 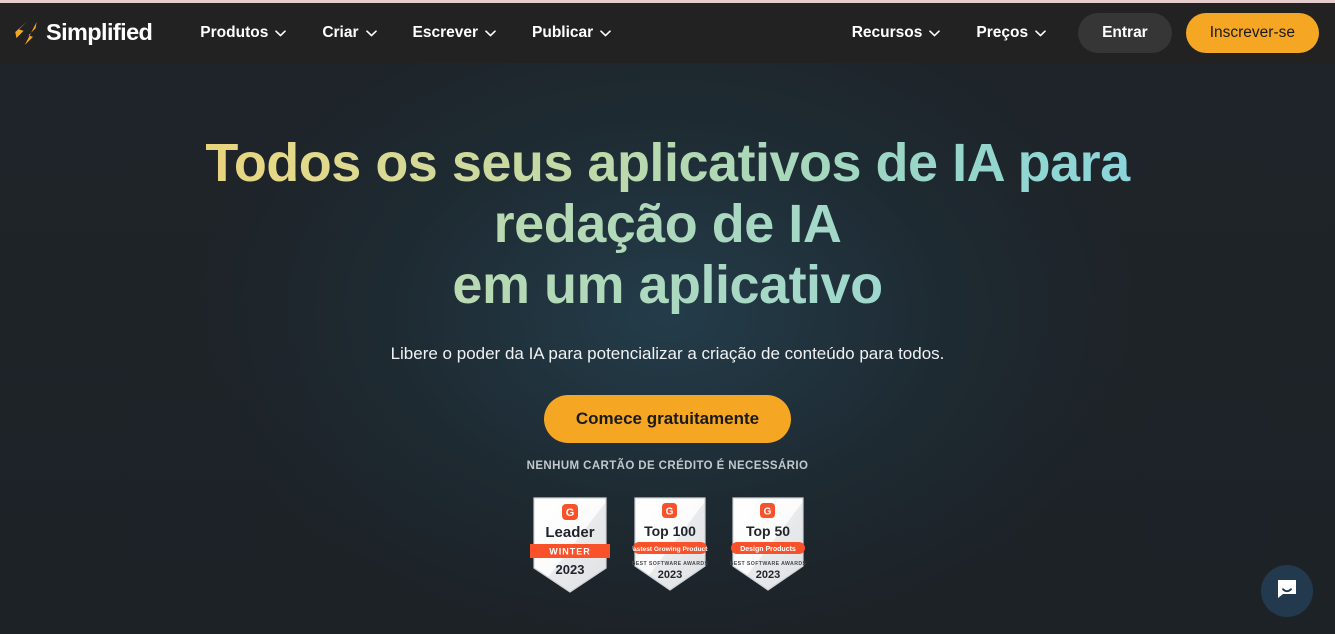 What do you see at coordinates (445, 32) in the screenshot?
I see `nav-item-escrever-label: Escrever` at bounding box center [445, 32].